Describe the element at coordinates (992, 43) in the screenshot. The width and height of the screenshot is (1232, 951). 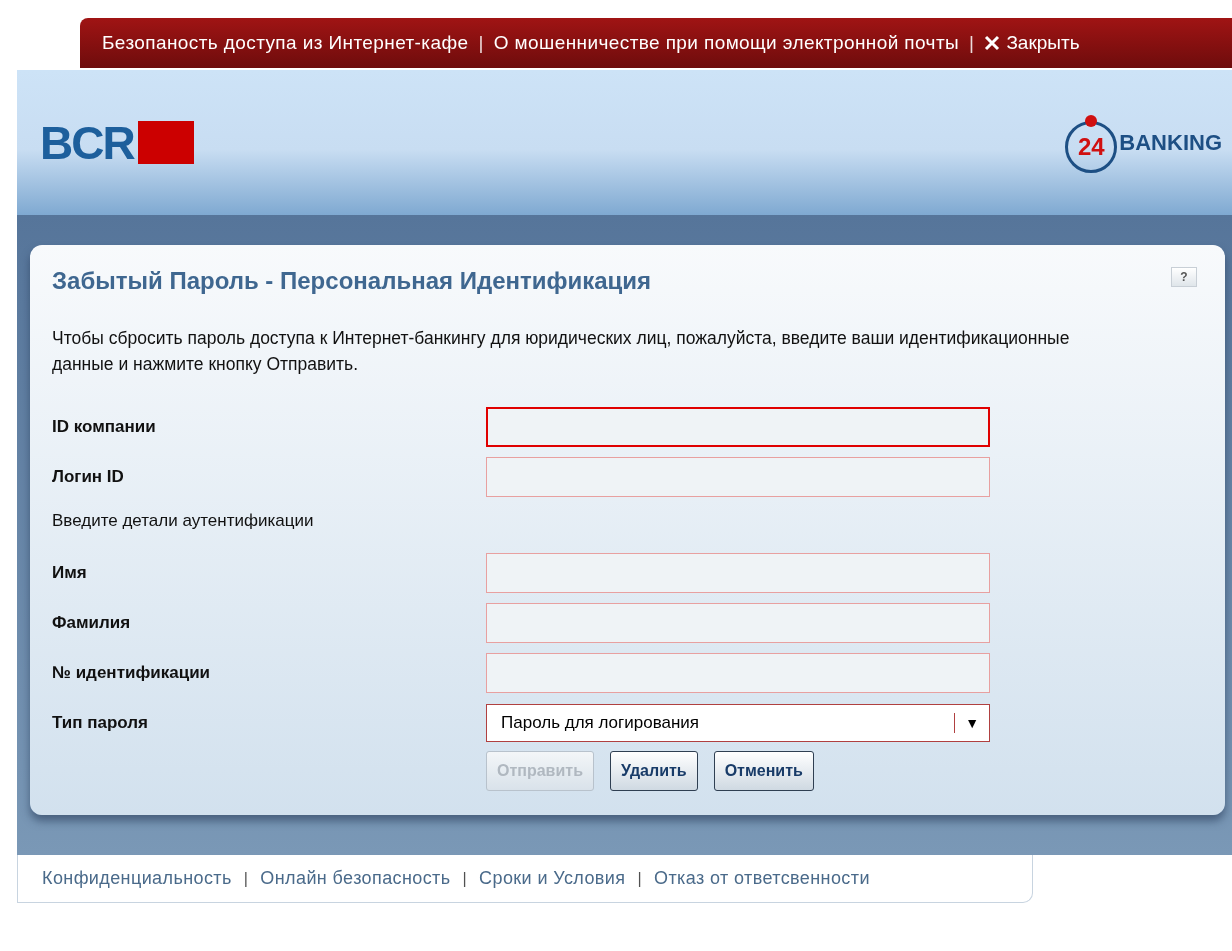
I see `close-icon` at that location.